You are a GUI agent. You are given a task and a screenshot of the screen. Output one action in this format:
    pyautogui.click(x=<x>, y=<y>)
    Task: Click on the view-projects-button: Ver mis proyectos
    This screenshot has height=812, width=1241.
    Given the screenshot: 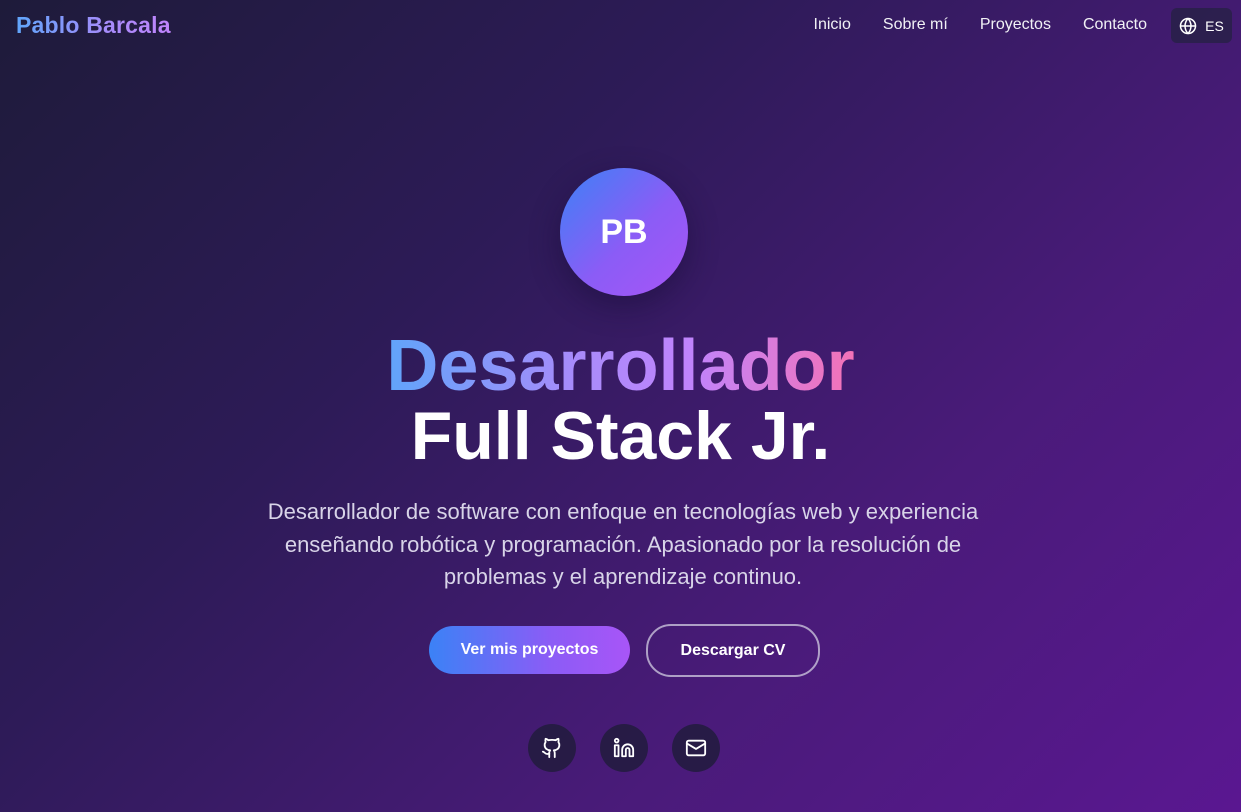 What is the action you would take?
    pyautogui.click(x=529, y=650)
    